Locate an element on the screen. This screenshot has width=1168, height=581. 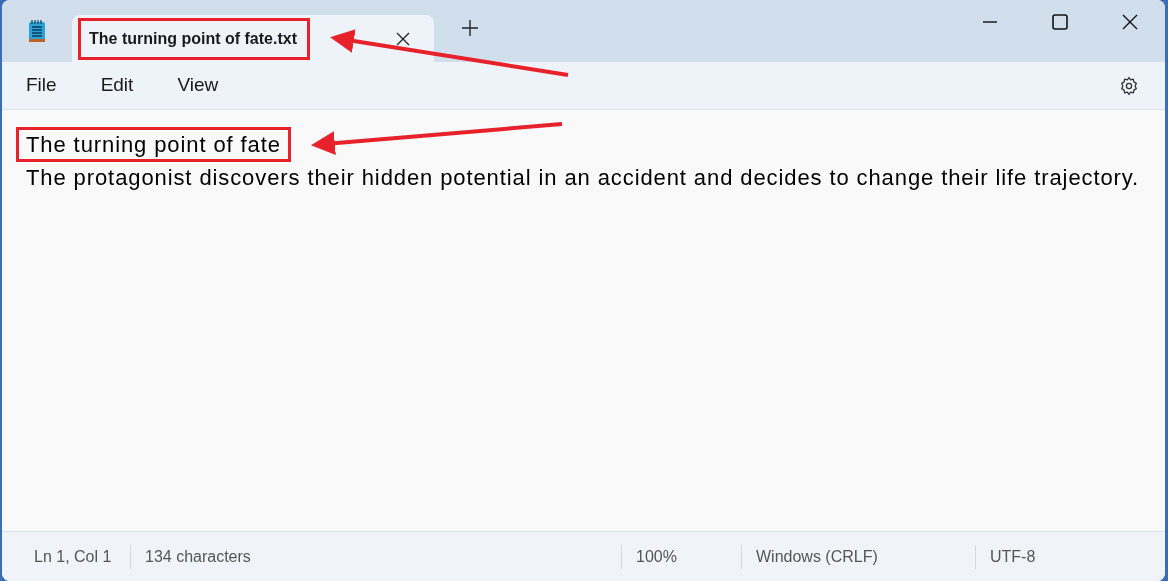
status-field: 100% is located at coordinates (681, 556).